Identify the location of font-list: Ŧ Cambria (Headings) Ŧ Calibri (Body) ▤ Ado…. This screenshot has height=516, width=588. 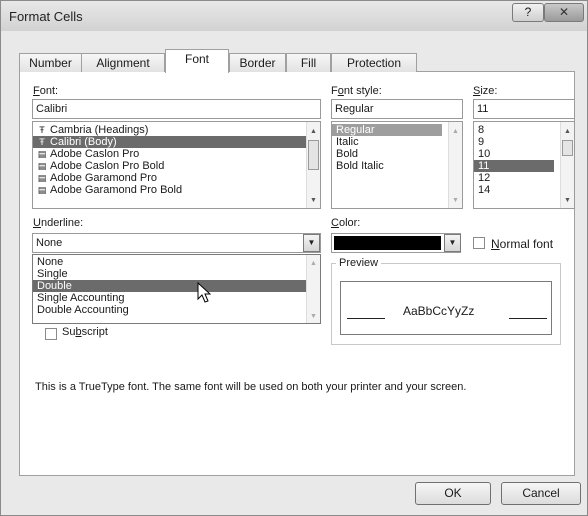
(176, 165).